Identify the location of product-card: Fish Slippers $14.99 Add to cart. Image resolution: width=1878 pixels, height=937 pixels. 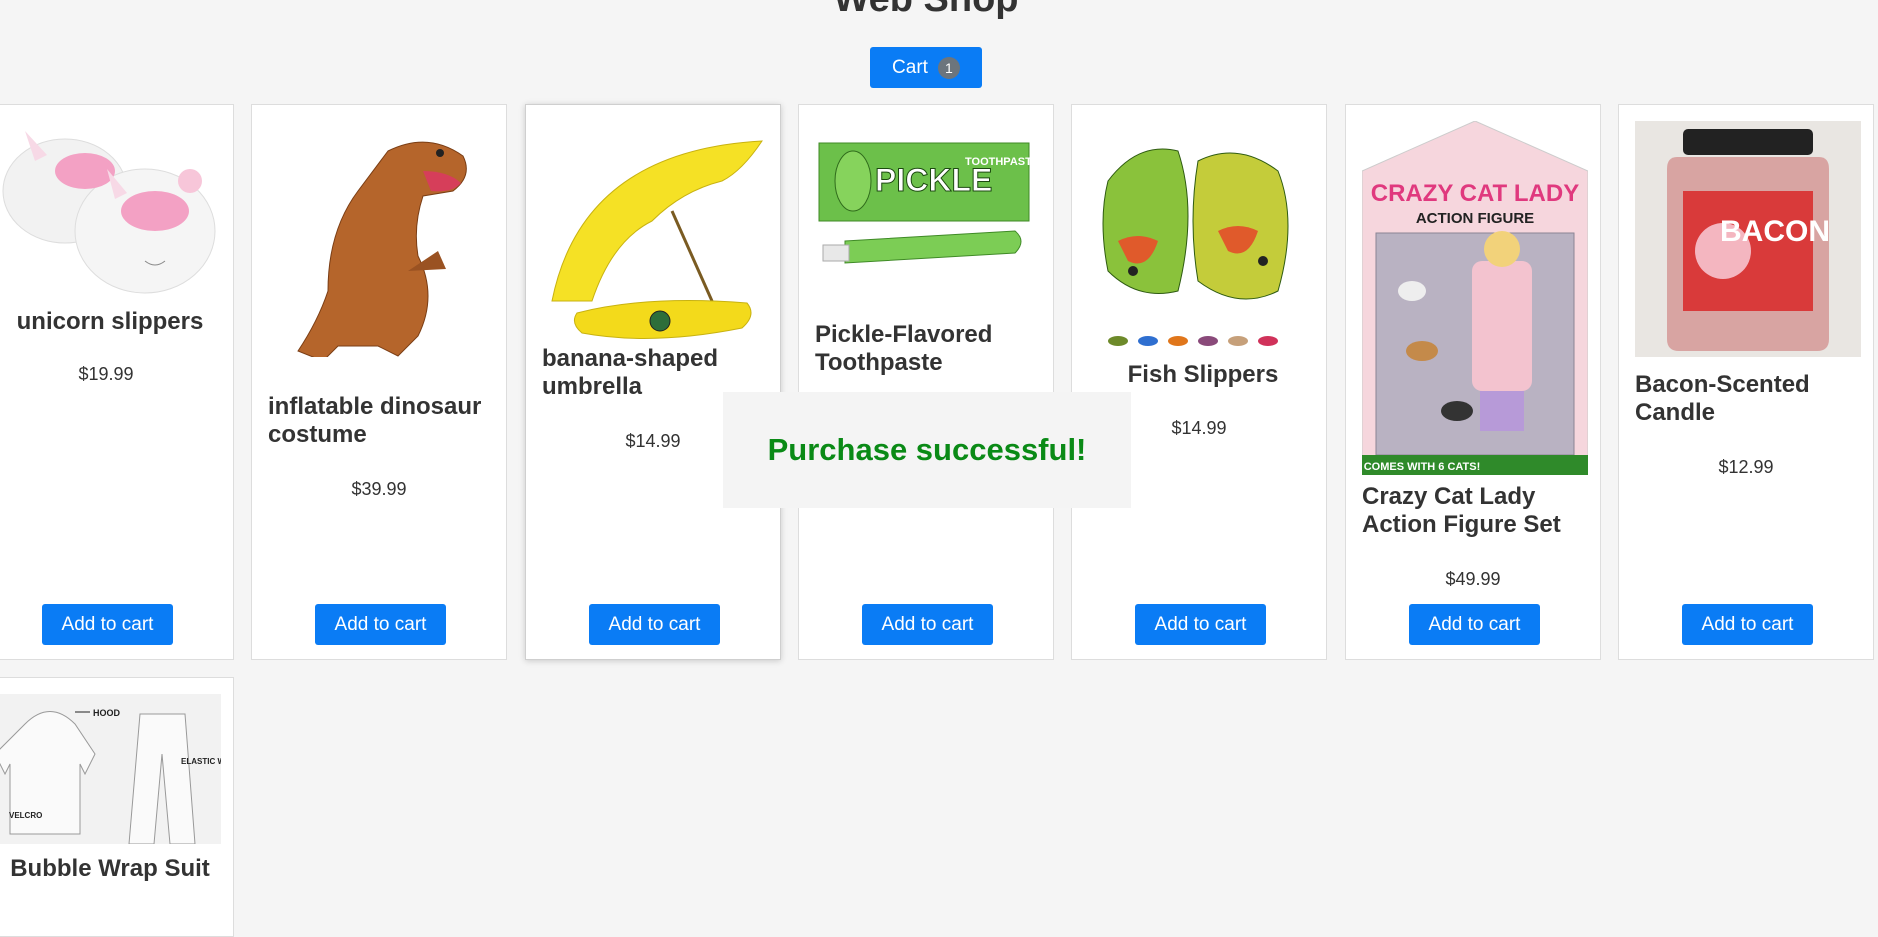
(1199, 382).